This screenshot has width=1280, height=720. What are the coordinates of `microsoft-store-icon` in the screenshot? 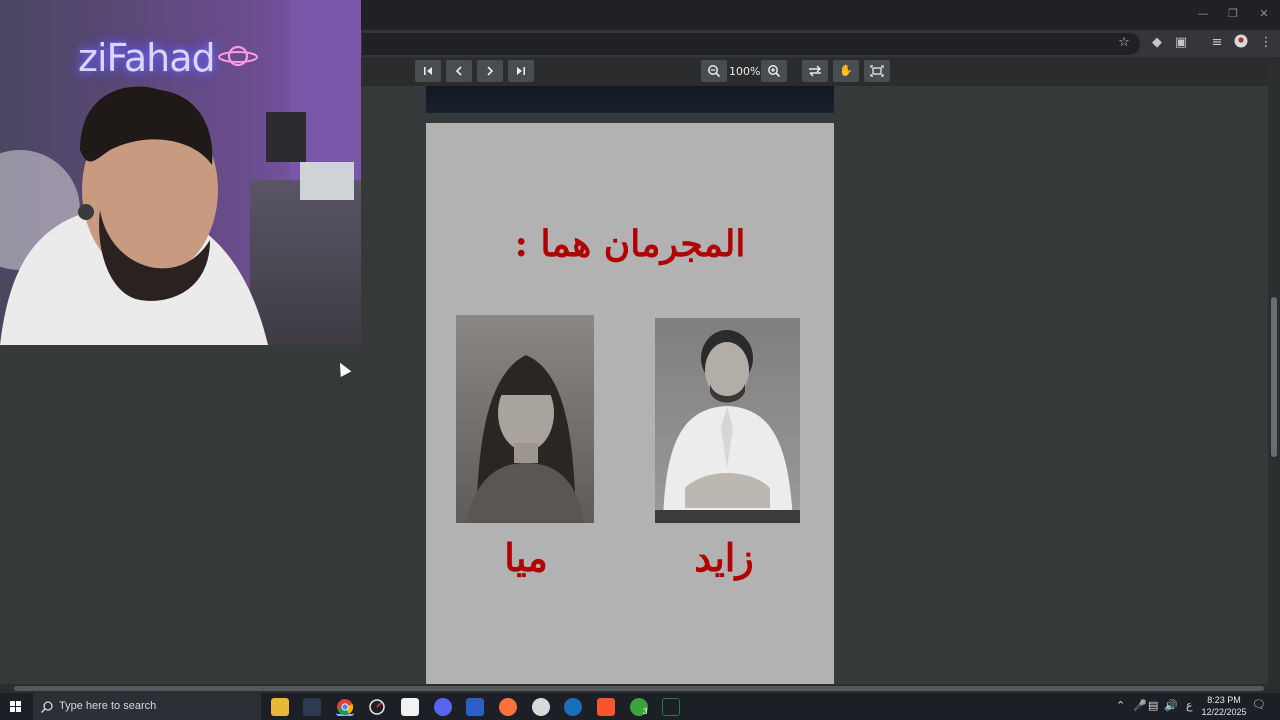 It's located at (410, 707).